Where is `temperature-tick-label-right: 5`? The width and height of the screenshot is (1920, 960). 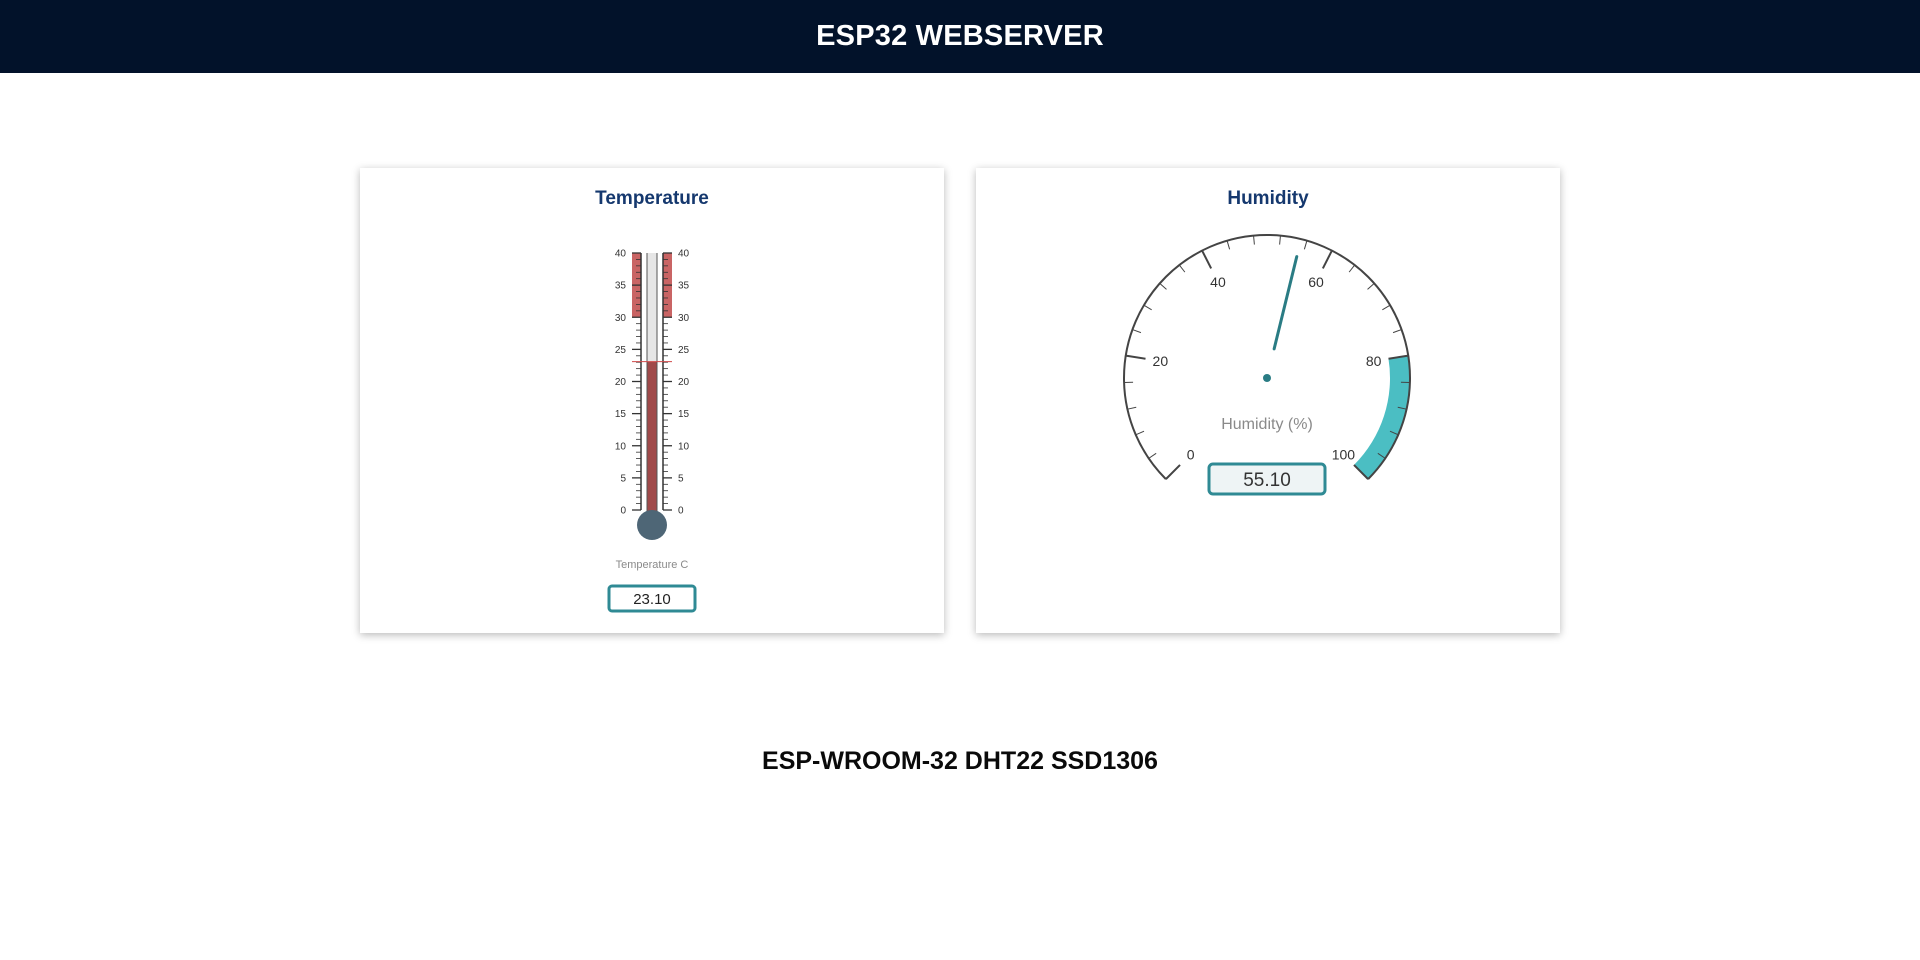
temperature-tick-label-right: 5 is located at coordinates (681, 478).